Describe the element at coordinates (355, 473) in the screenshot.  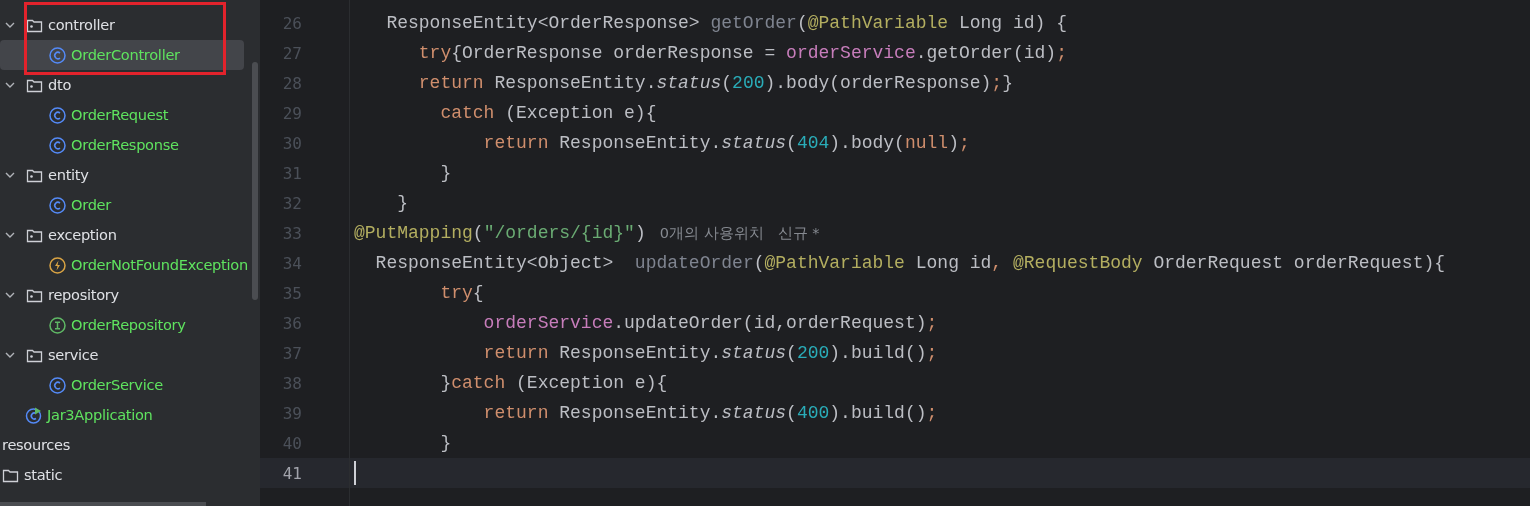
I see `text-cursor` at that location.